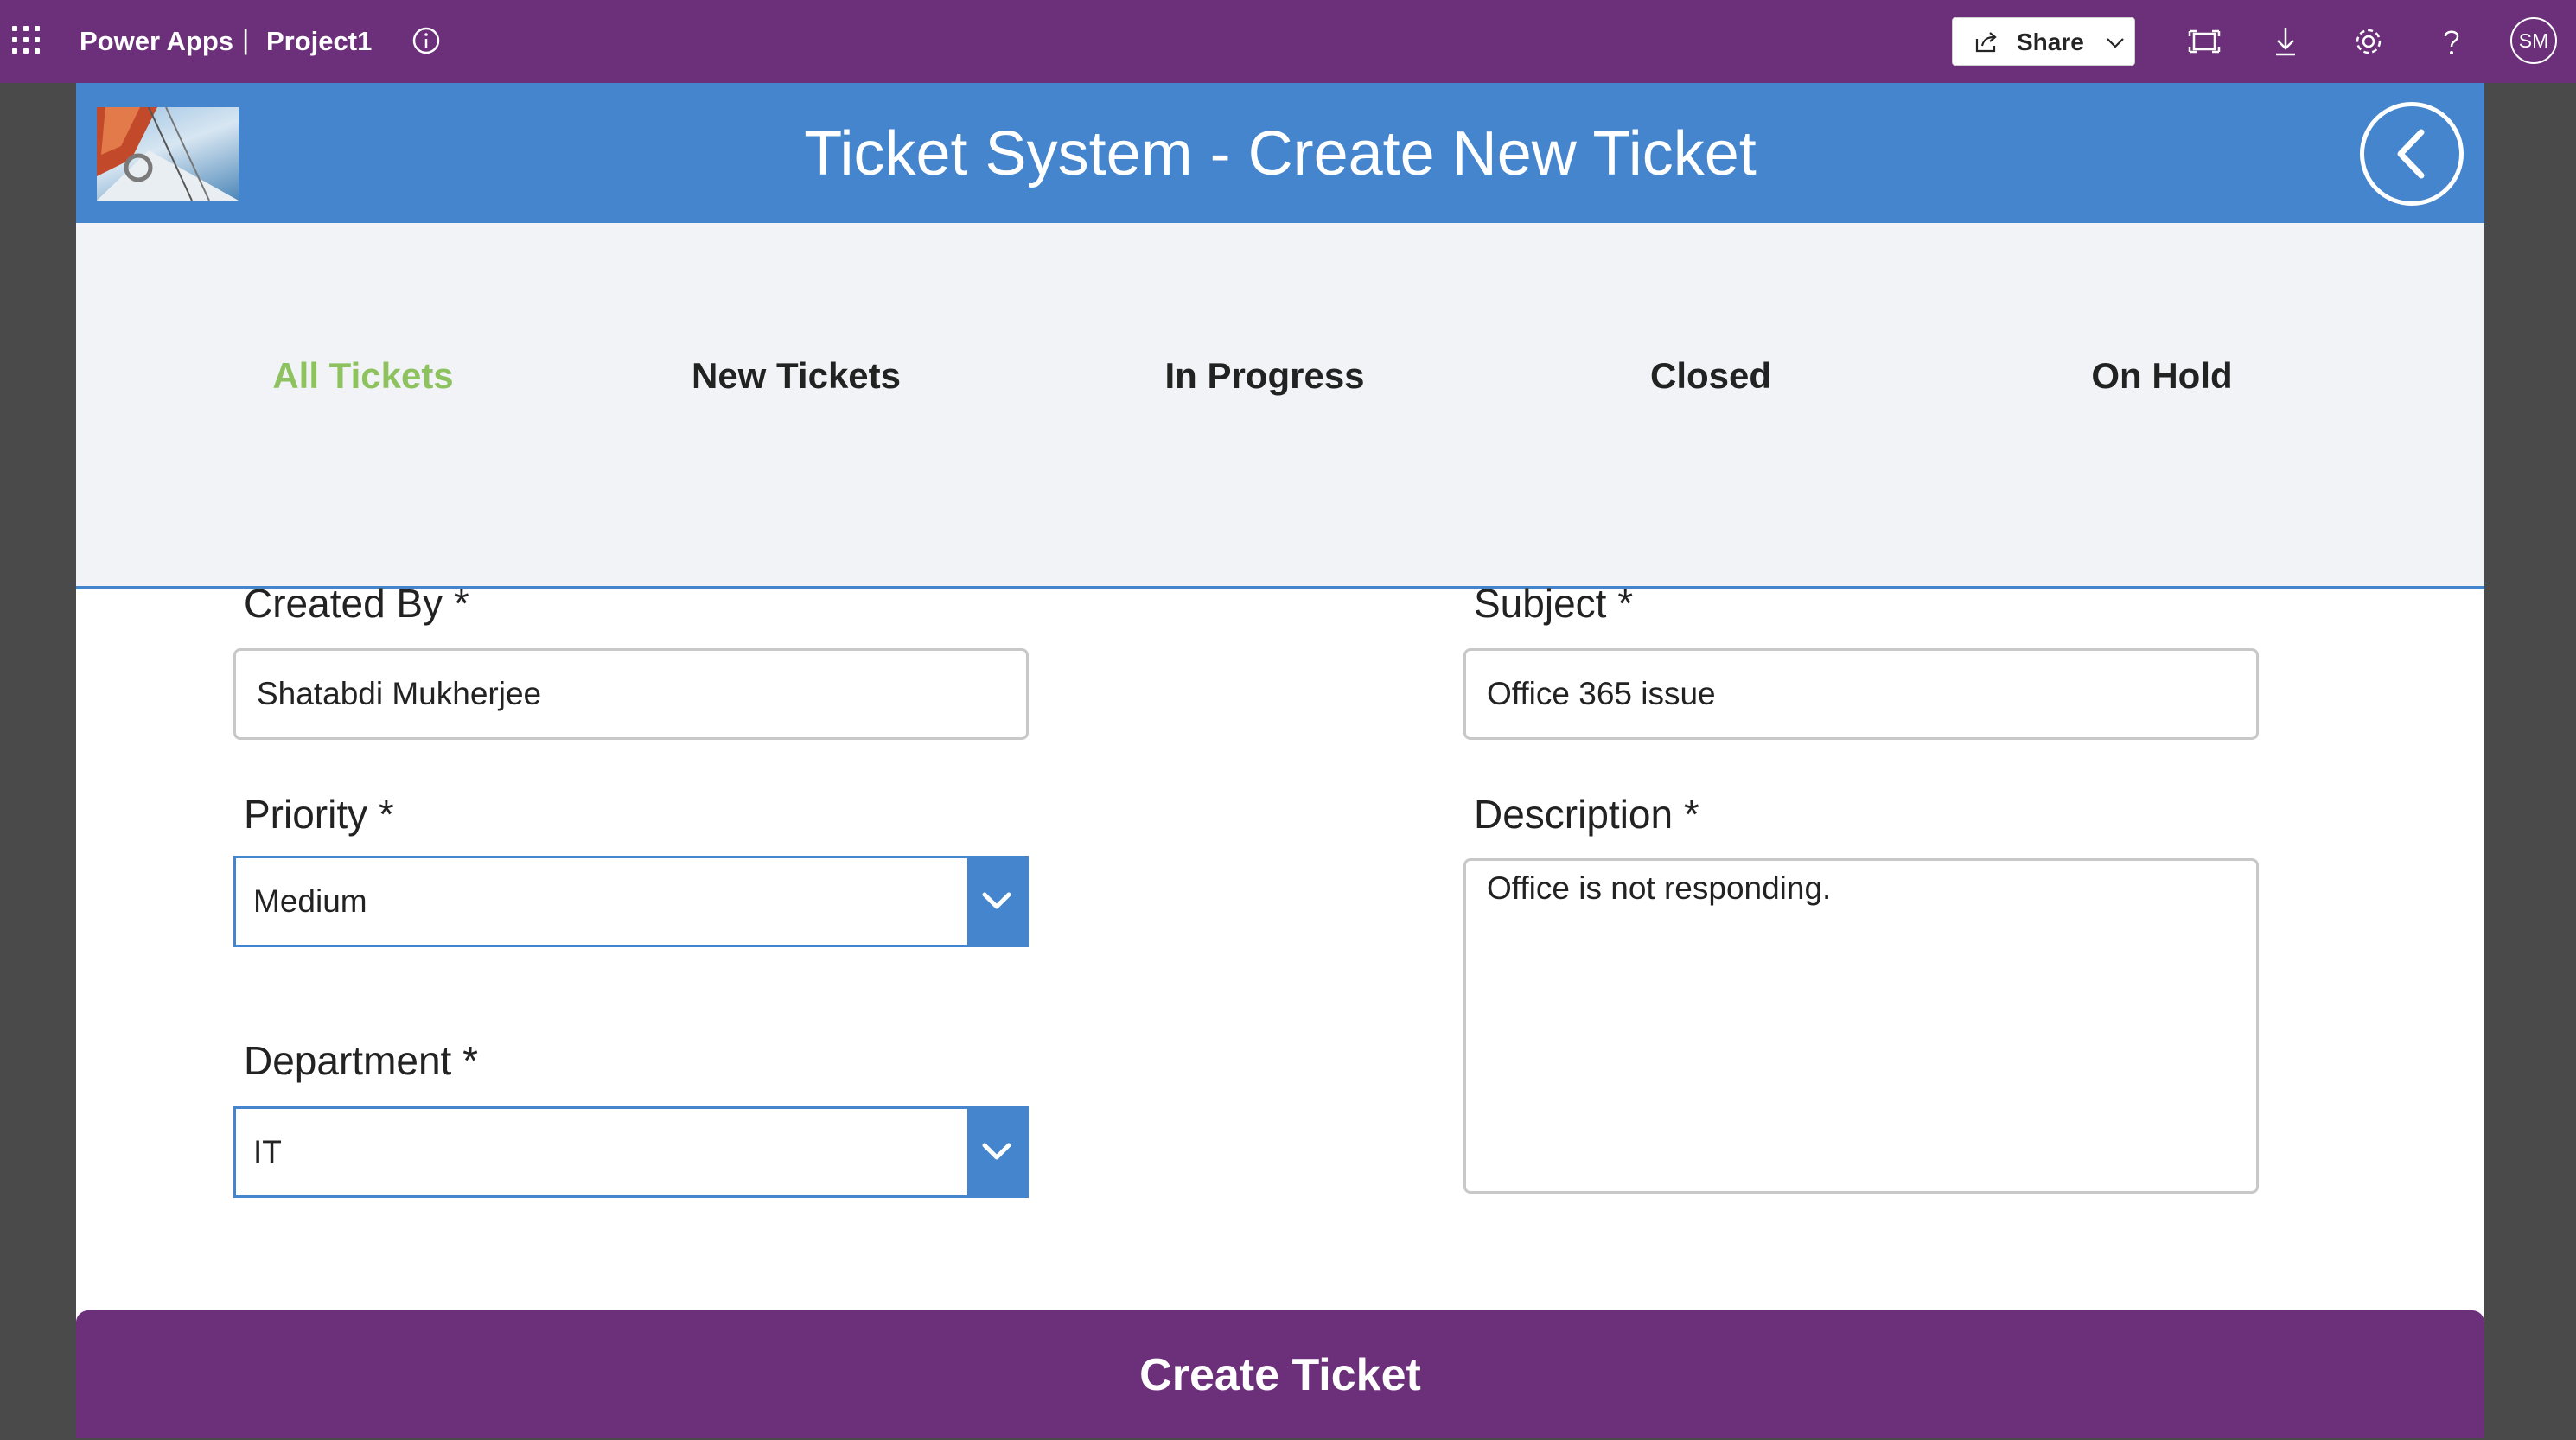  Describe the element at coordinates (2285, 42) in the screenshot. I see `download-icon` at that location.